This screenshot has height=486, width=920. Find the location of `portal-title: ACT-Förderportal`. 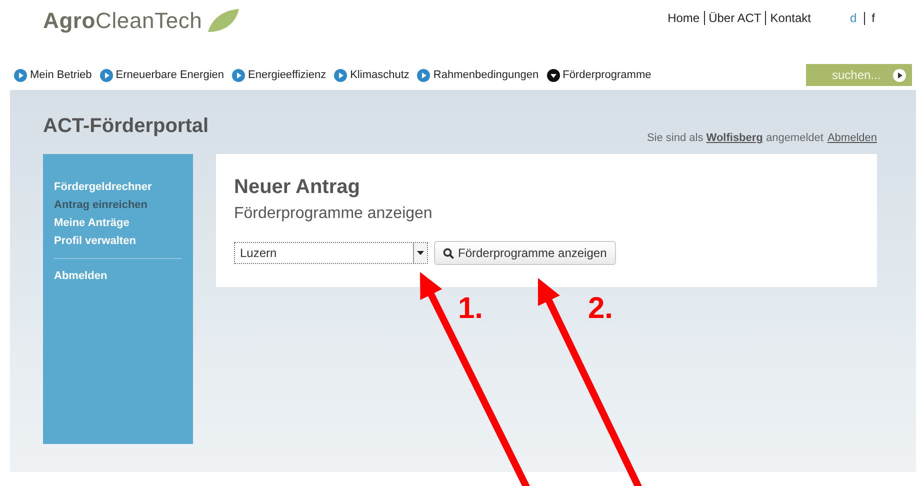

portal-title: ACT-Förderportal is located at coordinates (126, 126).